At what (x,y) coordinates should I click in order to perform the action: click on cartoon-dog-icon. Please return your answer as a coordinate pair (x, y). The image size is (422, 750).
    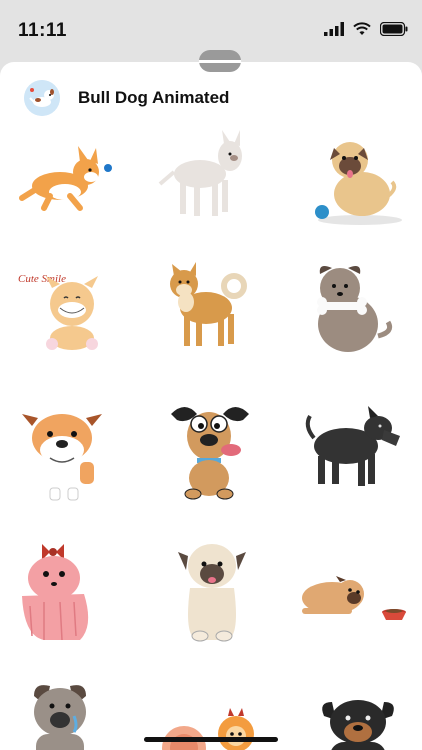
    Looking at the image, I should click on (210, 453).